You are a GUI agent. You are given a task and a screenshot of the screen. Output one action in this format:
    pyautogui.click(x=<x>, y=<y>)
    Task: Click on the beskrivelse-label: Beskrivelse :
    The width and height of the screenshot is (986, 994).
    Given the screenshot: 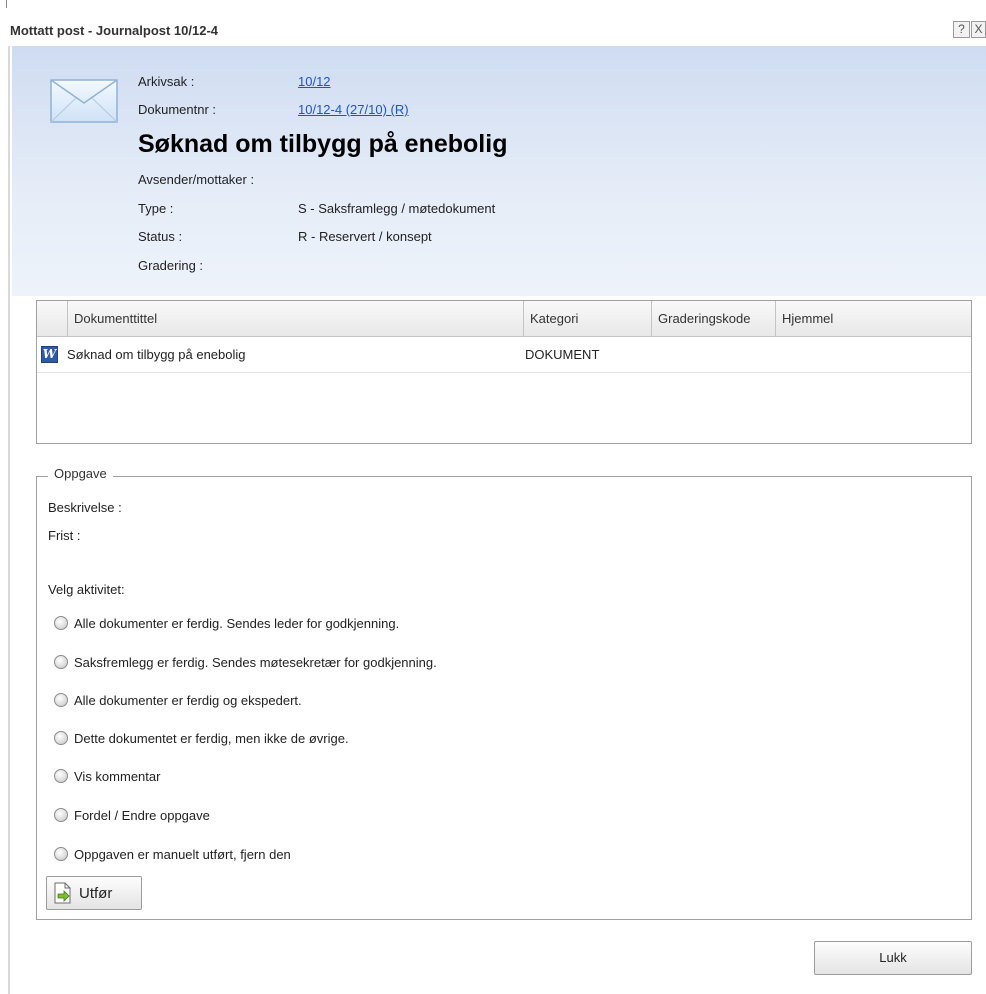 What is the action you would take?
    pyautogui.click(x=85, y=507)
    